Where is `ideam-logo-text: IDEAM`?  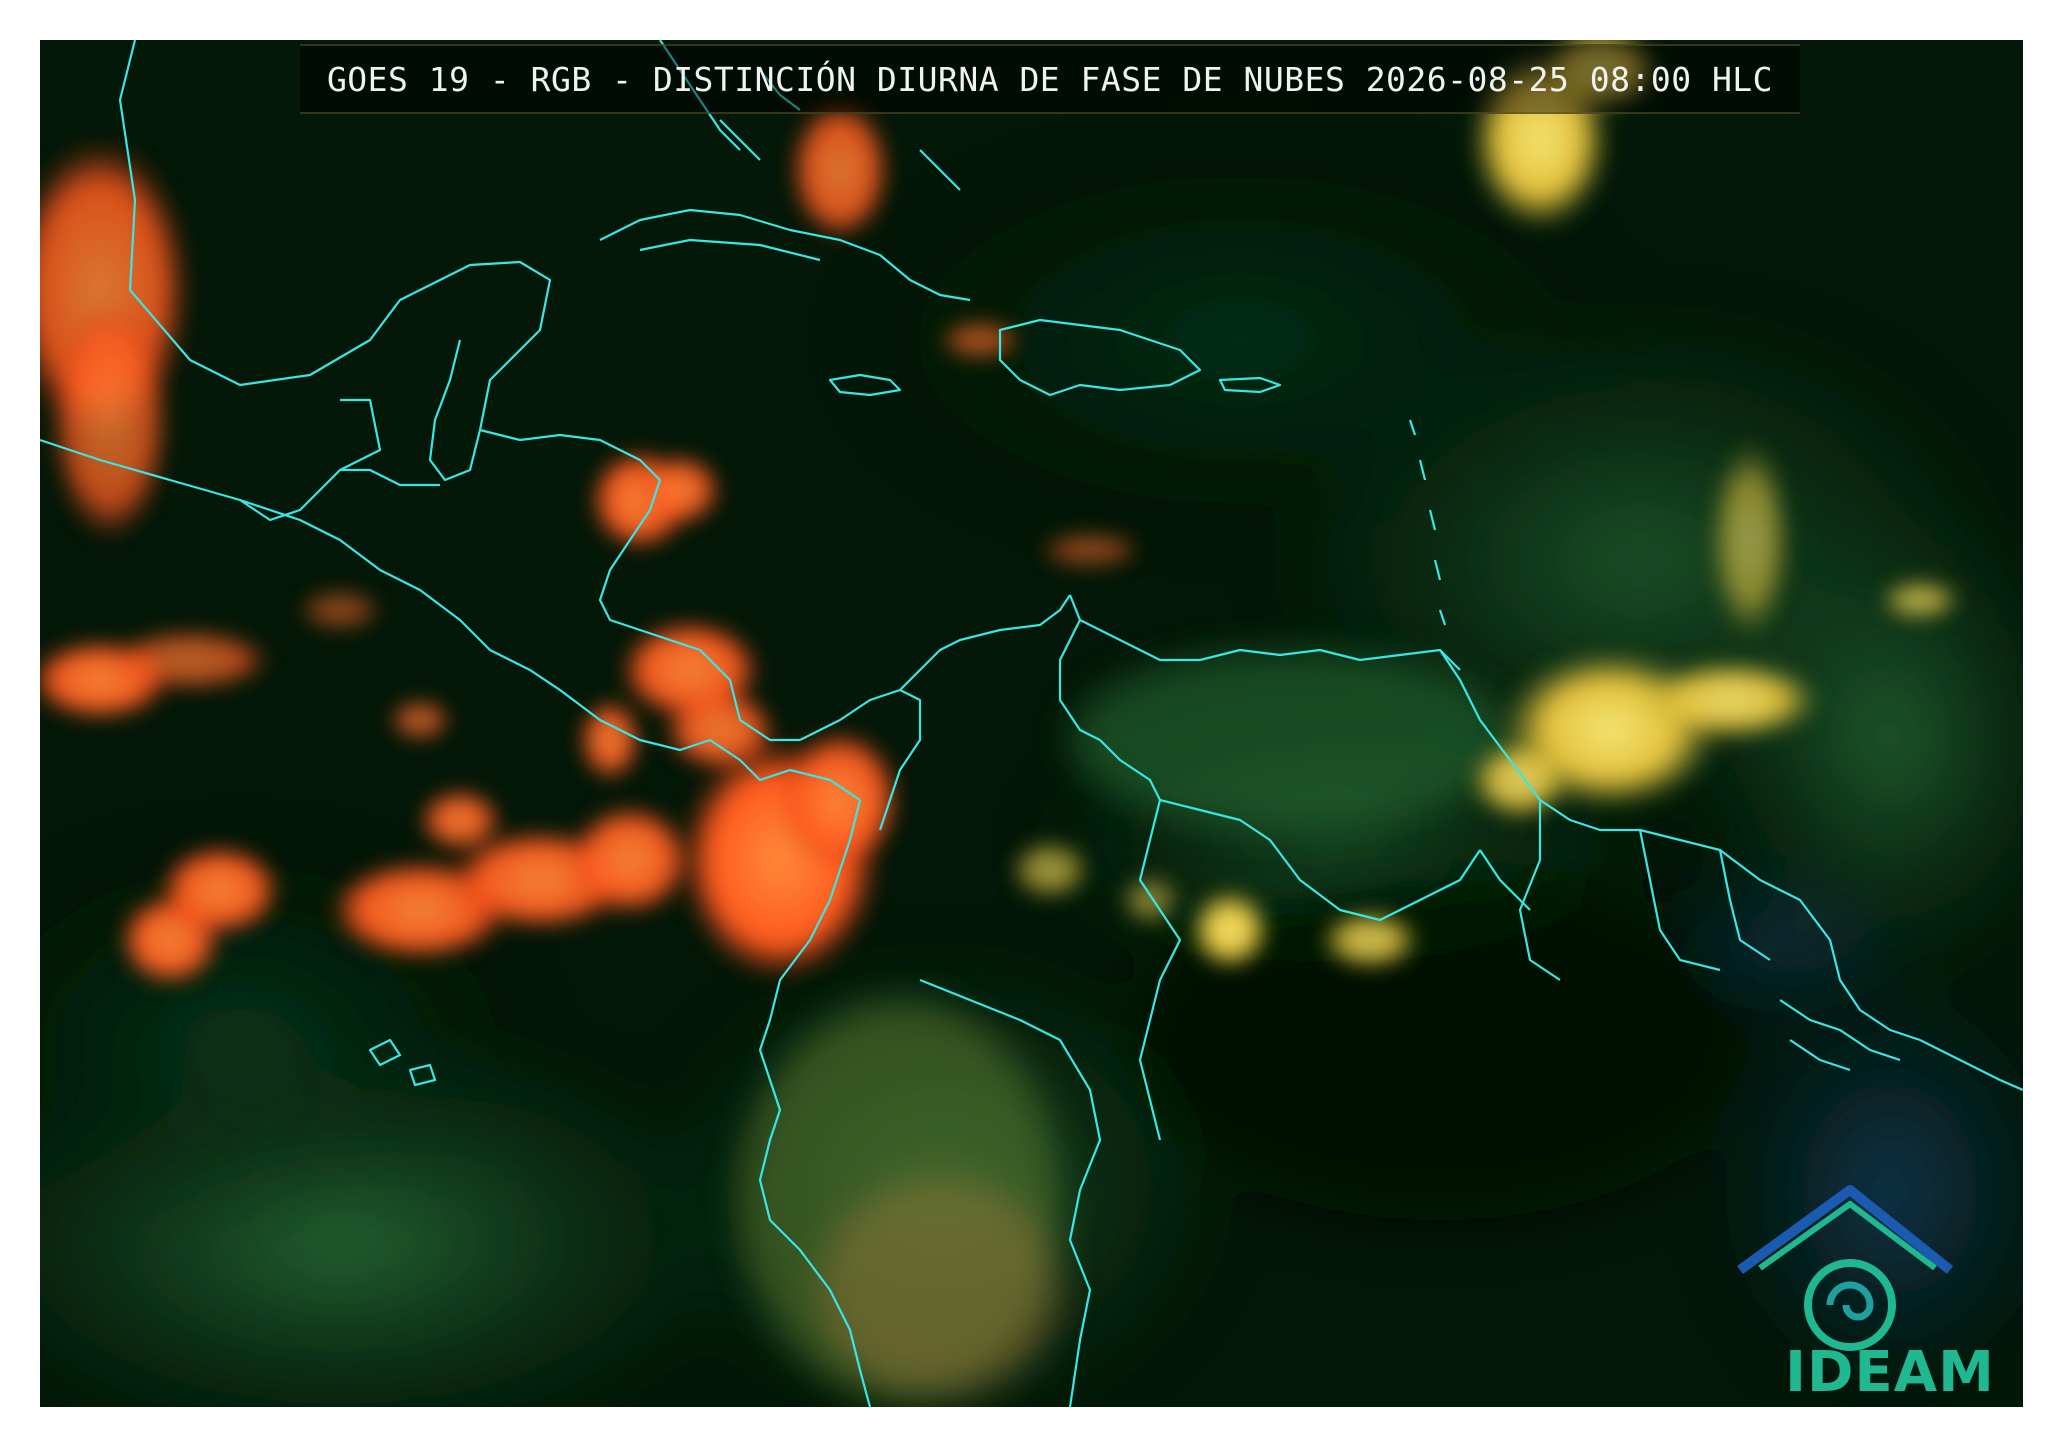
ideam-logo-text: IDEAM is located at coordinates (1890, 1372).